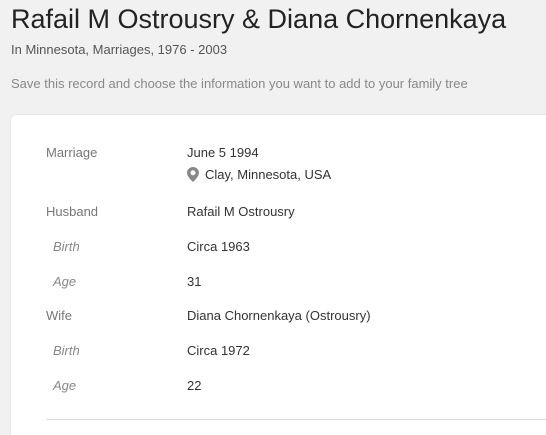 The width and height of the screenshot is (546, 435). I want to click on wife-age: 22, so click(194, 385).